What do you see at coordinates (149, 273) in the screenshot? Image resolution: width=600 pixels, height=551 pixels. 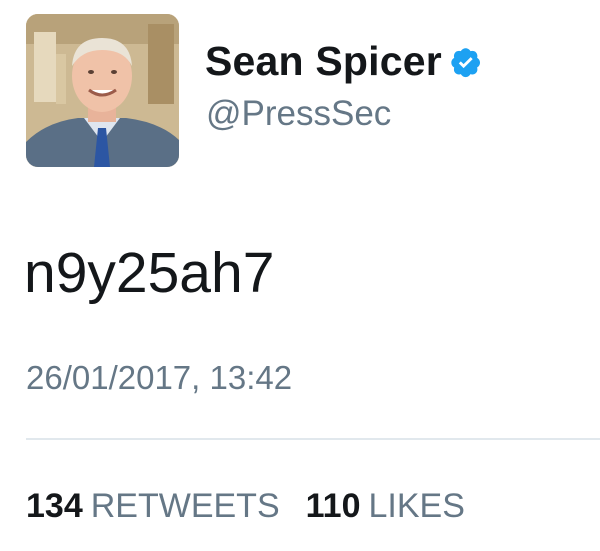 I see `tweet-text: n9y25ah7` at bounding box center [149, 273].